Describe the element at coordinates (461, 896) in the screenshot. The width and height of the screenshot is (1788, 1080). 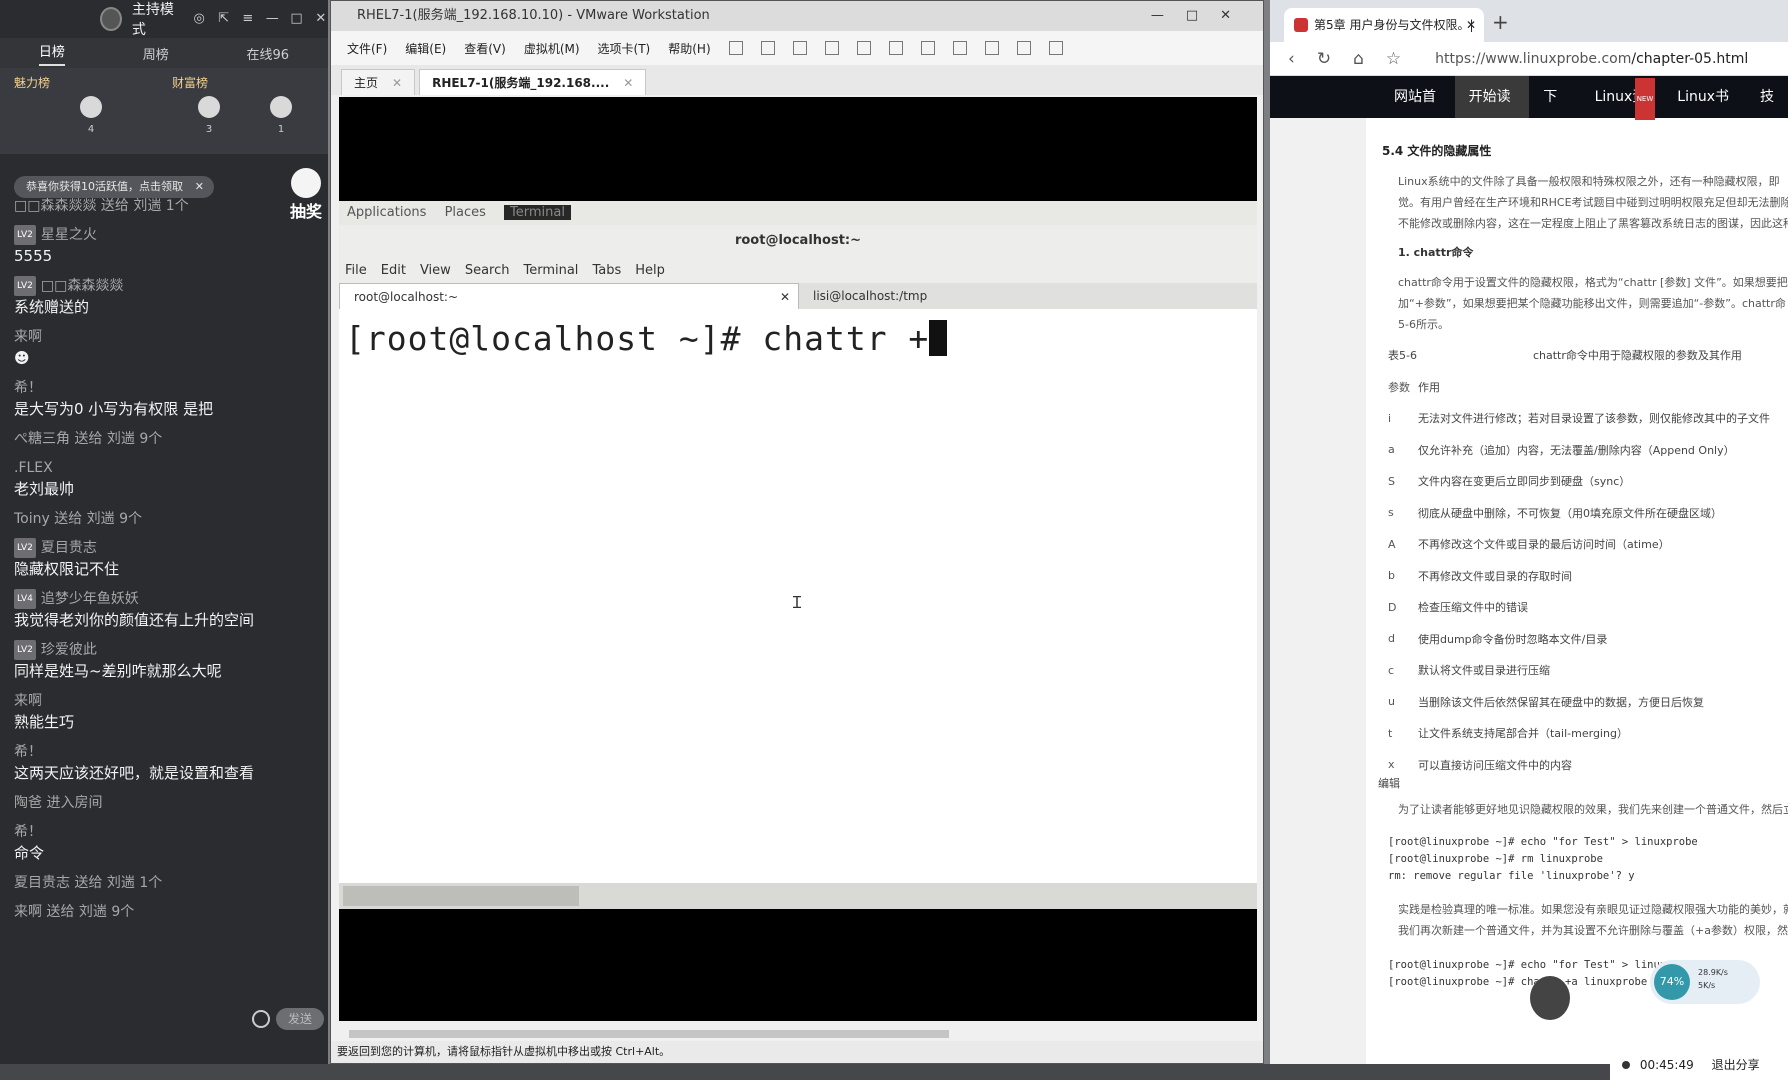
I see `guest-taskbar-item` at that location.